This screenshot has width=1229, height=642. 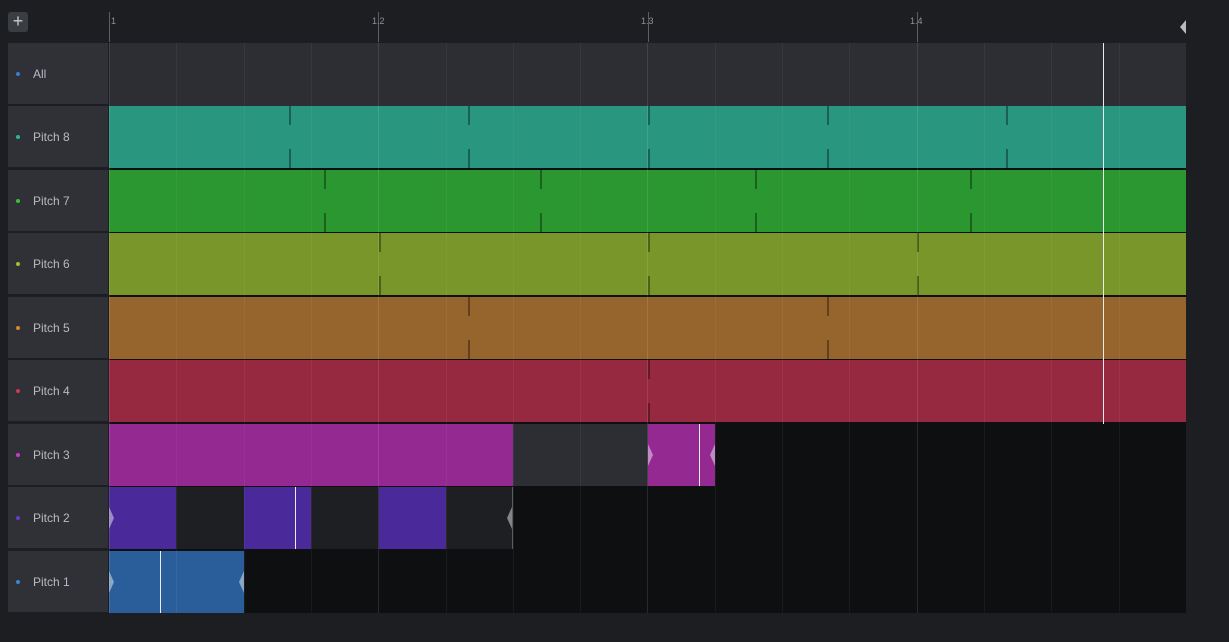 I want to click on track-header-pitch-4: Pitch 4, so click(x=58, y=391).